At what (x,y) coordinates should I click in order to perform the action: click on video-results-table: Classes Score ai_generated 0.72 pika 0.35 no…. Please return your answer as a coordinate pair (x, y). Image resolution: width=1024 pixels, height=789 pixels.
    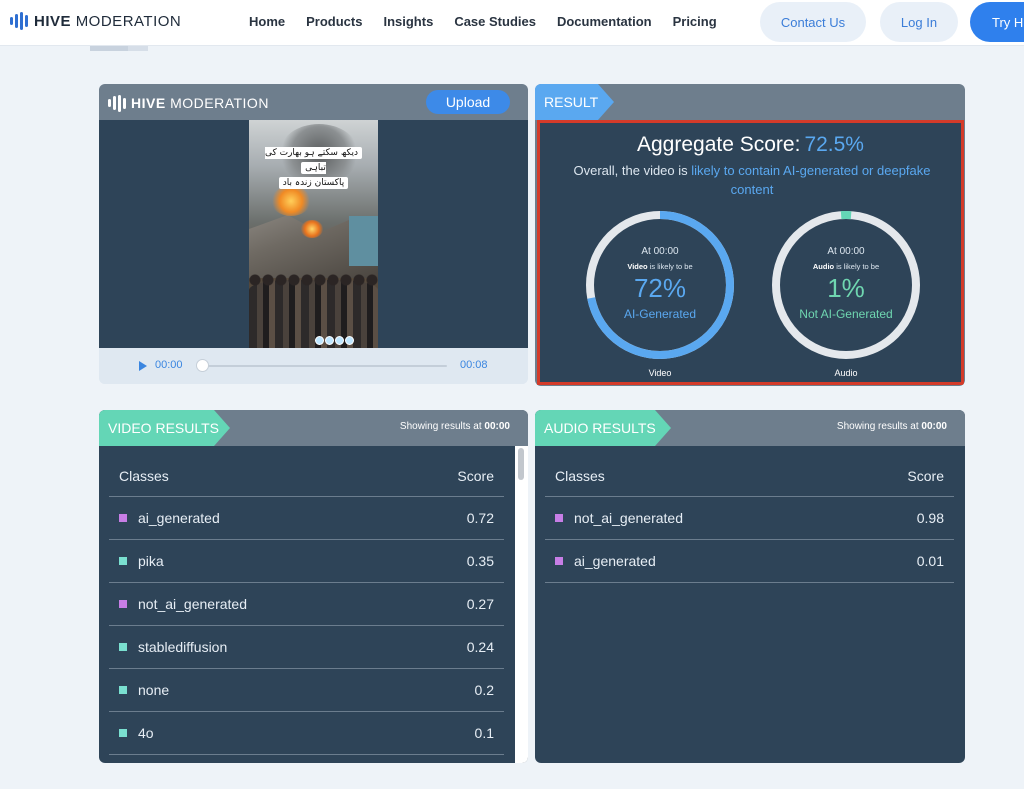
    Looking at the image, I should click on (306, 608).